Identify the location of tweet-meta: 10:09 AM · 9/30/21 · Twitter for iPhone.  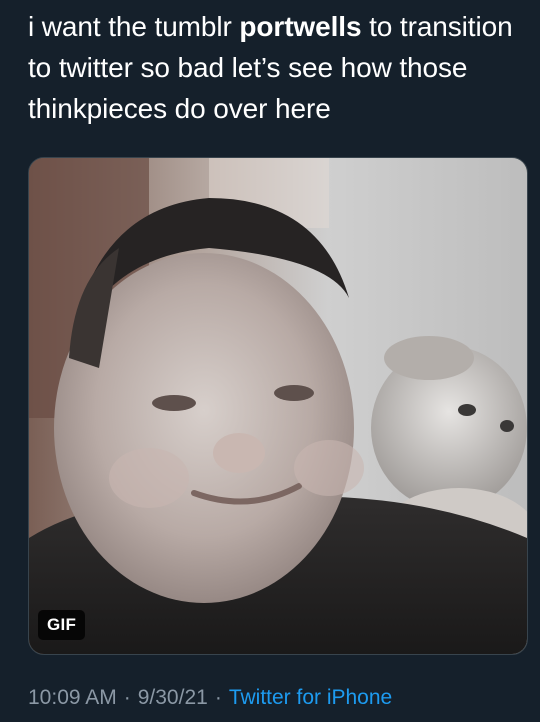
(210, 698).